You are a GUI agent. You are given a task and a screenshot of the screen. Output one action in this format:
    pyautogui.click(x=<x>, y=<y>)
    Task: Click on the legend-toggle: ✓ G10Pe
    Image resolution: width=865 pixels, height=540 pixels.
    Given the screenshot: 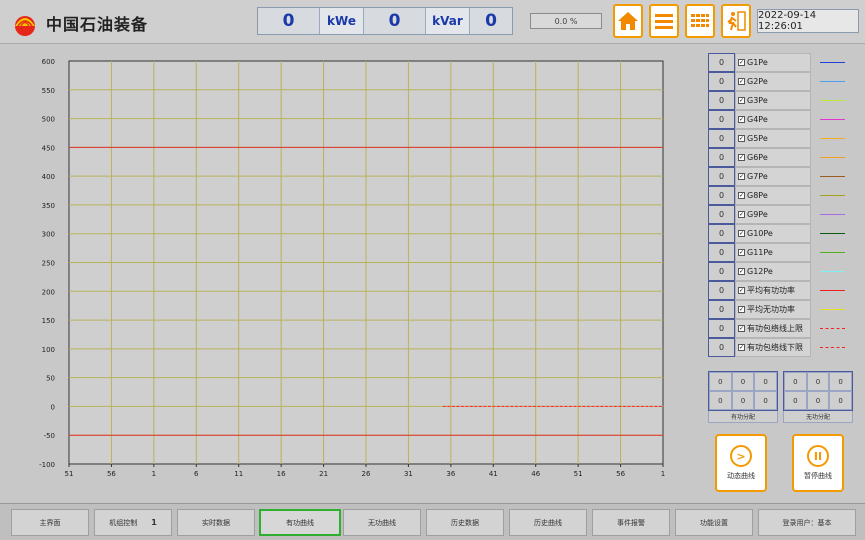 What is the action you would take?
    pyautogui.click(x=773, y=233)
    